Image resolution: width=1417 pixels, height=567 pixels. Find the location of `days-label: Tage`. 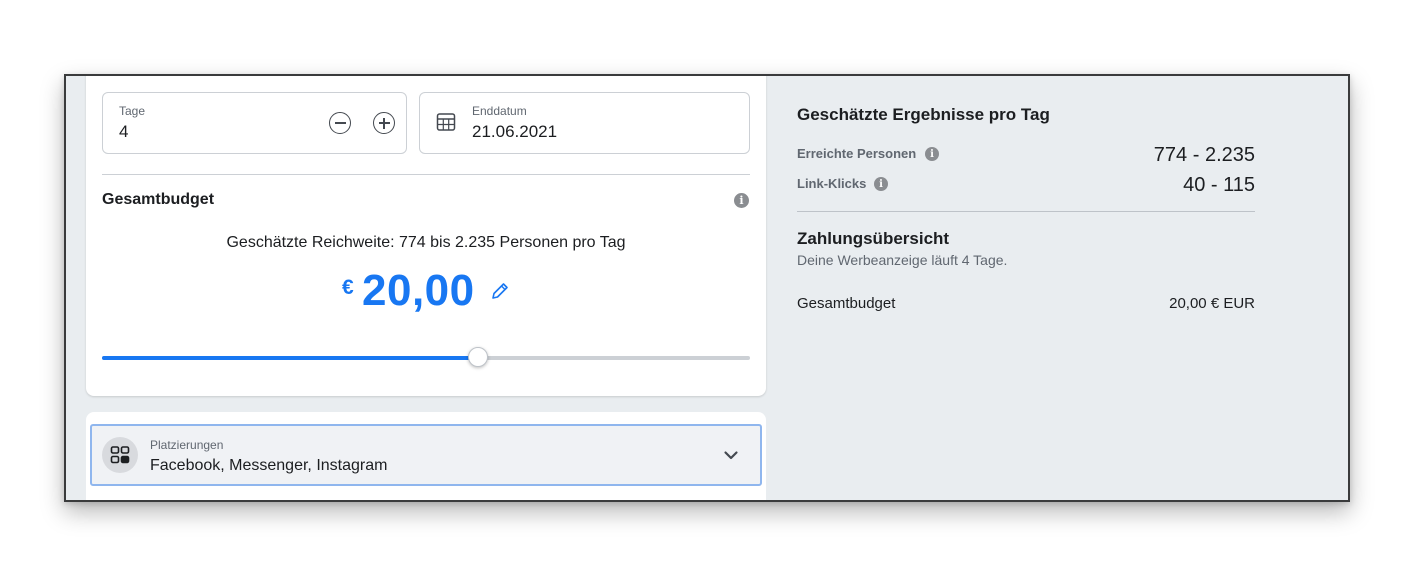

days-label: Tage is located at coordinates (132, 111).